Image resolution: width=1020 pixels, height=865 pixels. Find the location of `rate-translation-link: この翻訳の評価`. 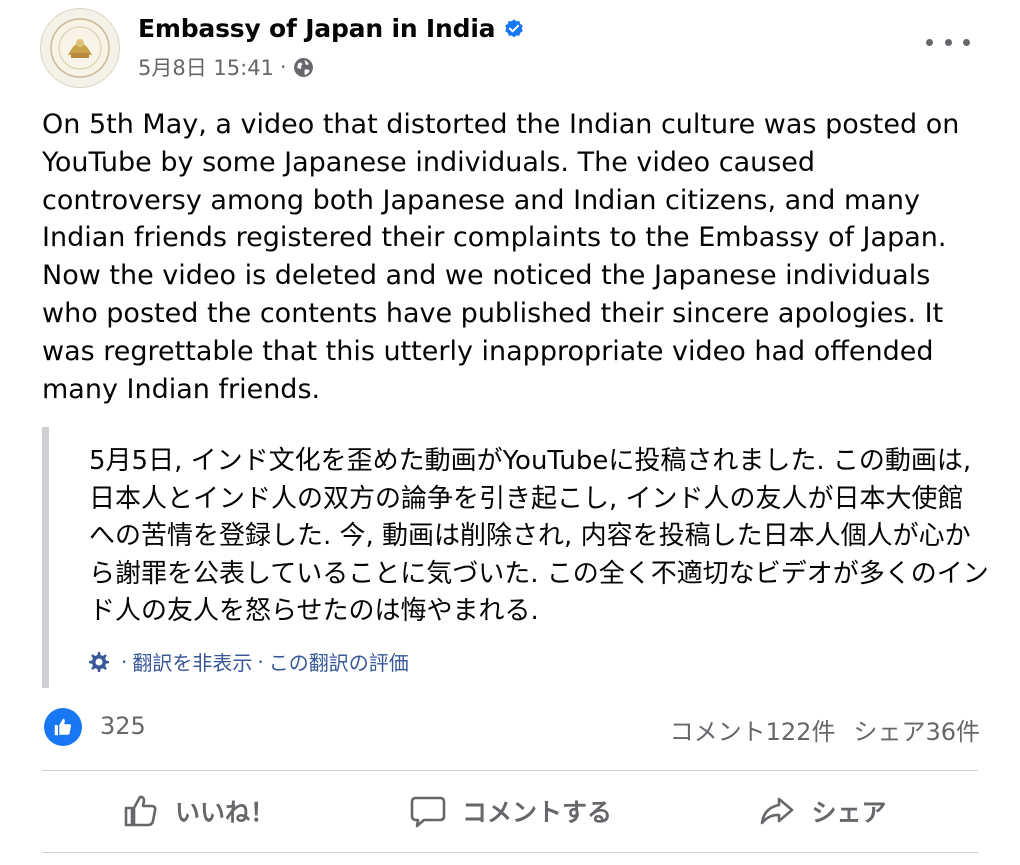

rate-translation-link: この翻訳の評価 is located at coordinates (339, 661).